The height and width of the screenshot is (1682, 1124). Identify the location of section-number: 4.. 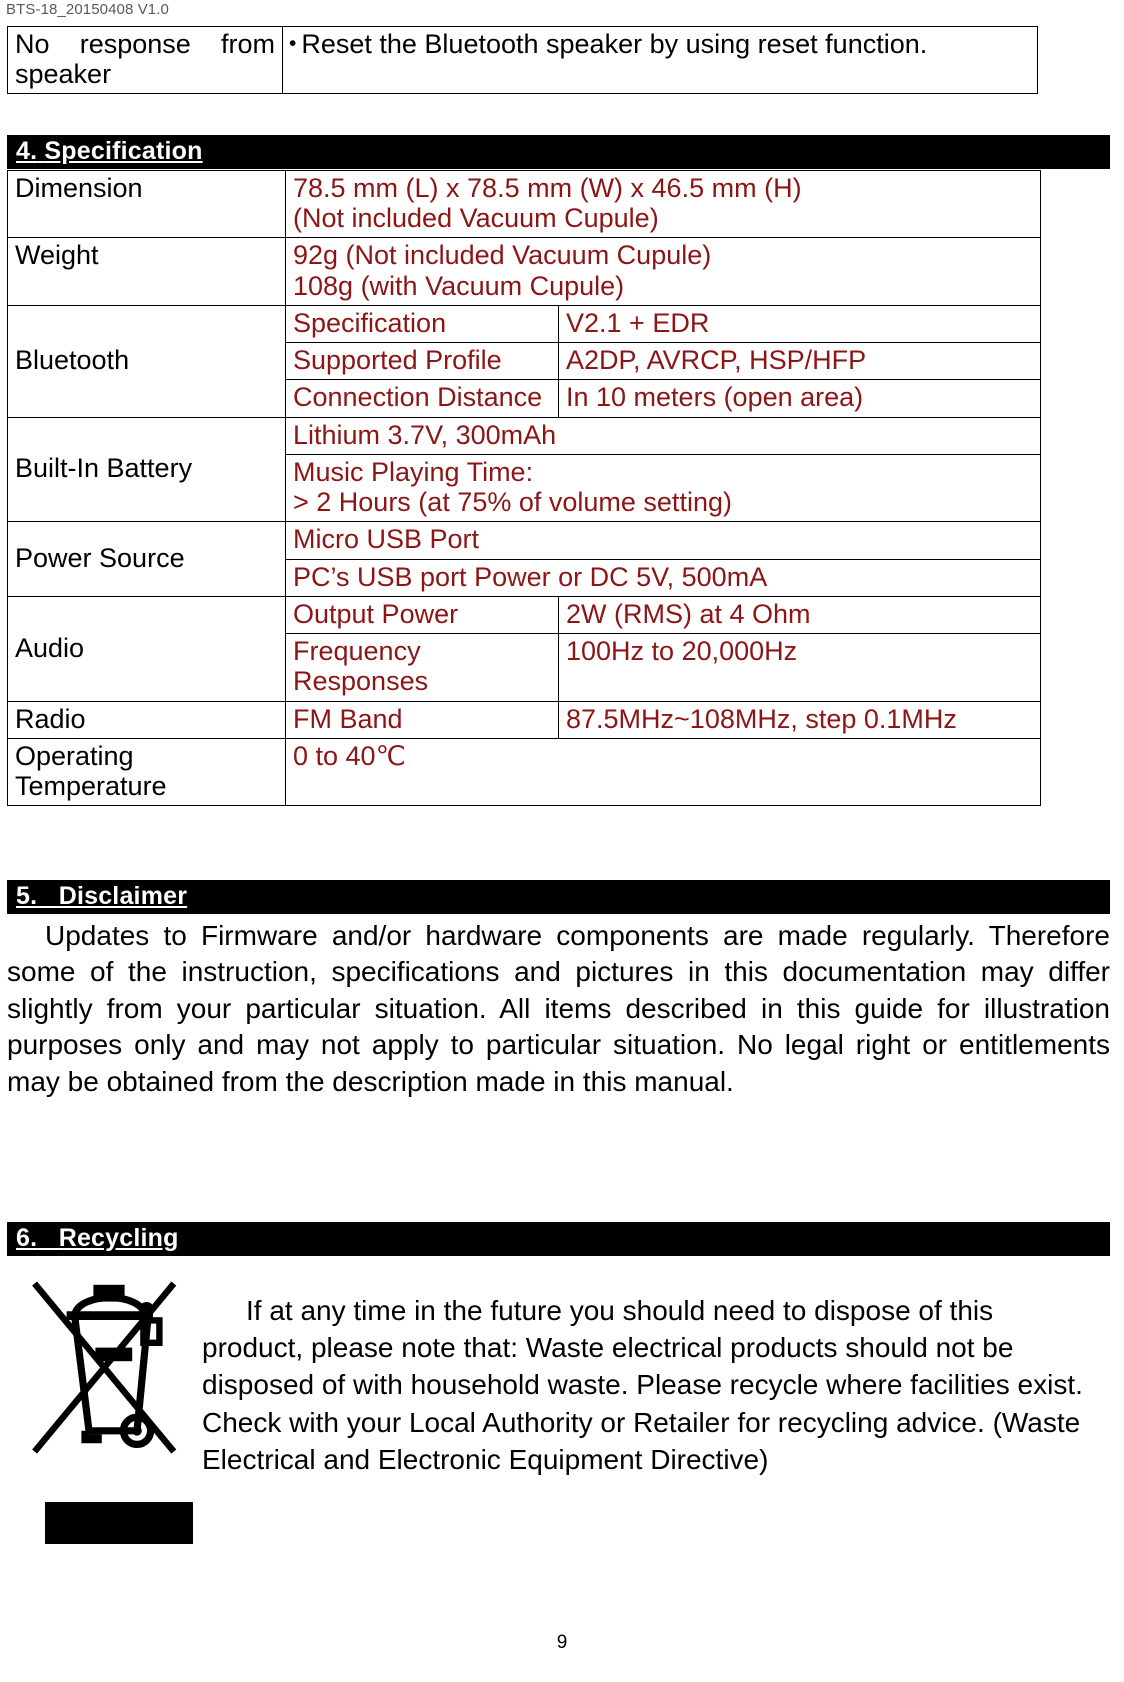
(27, 151).